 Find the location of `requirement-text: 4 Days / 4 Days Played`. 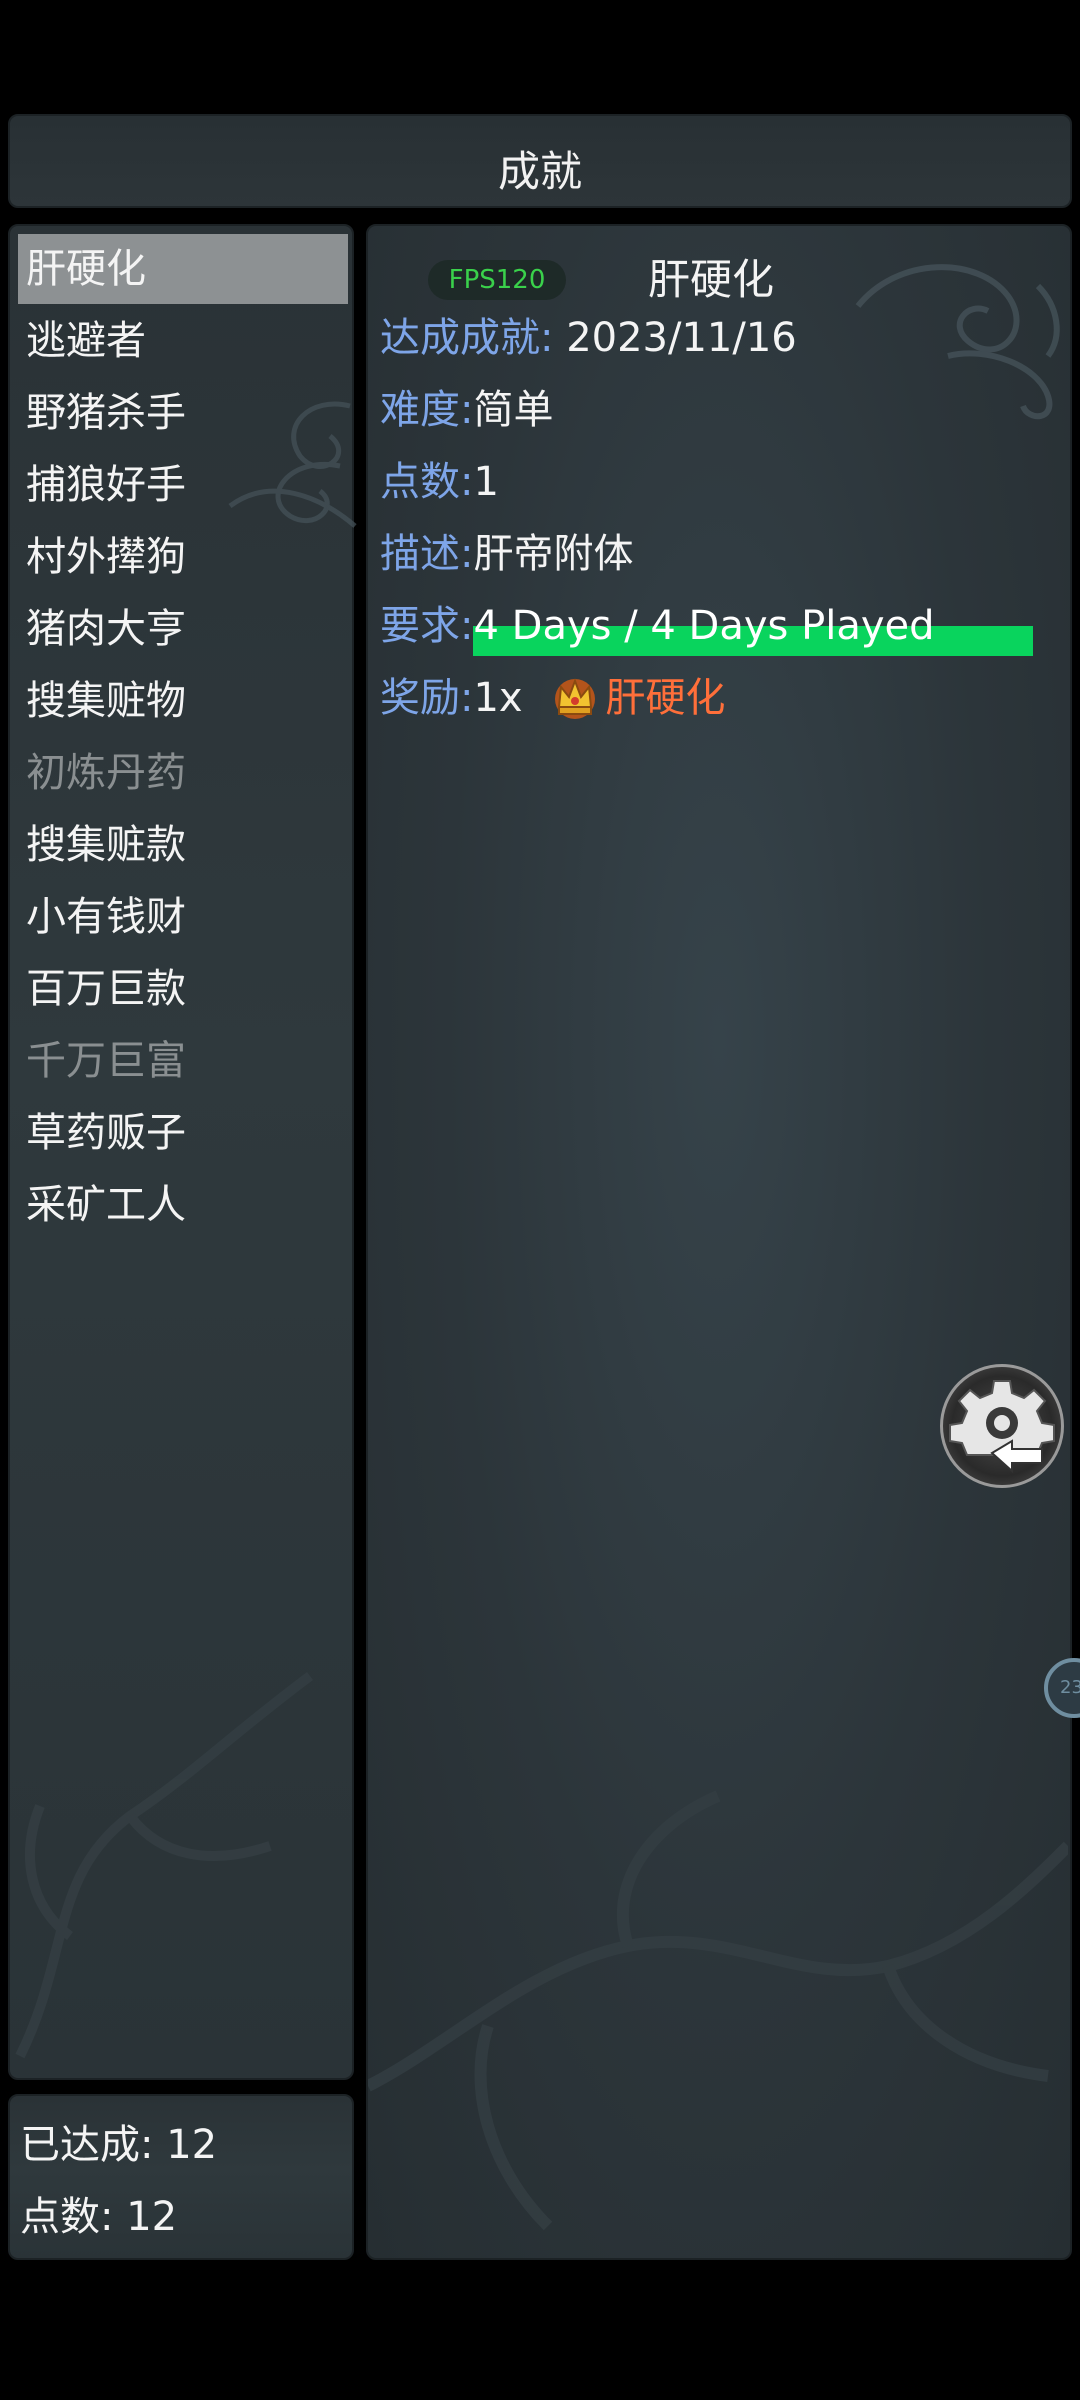

requirement-text: 4 Days / 4 Days Played is located at coordinates (704, 626).